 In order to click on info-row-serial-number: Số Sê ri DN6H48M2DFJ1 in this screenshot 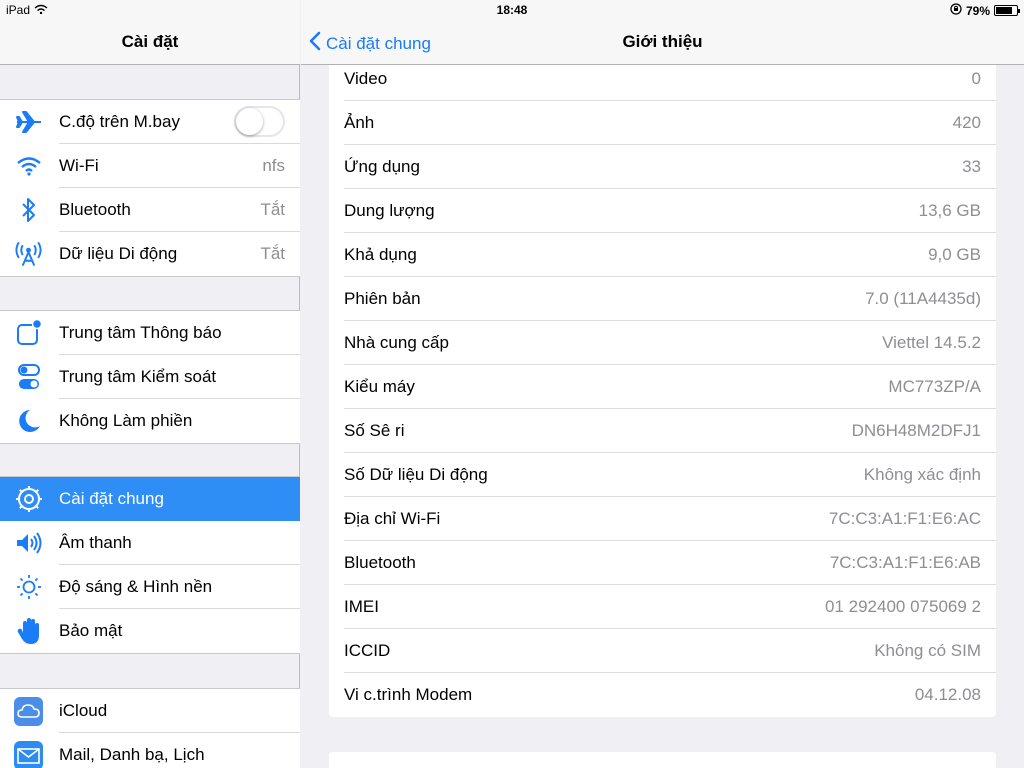, I will do `click(662, 431)`.